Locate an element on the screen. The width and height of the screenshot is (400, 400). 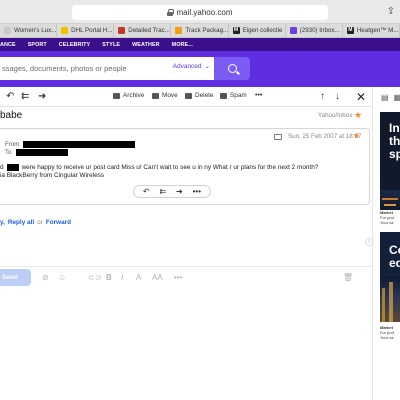
emoji-icon: ☺ is located at coordinates (62, 277).